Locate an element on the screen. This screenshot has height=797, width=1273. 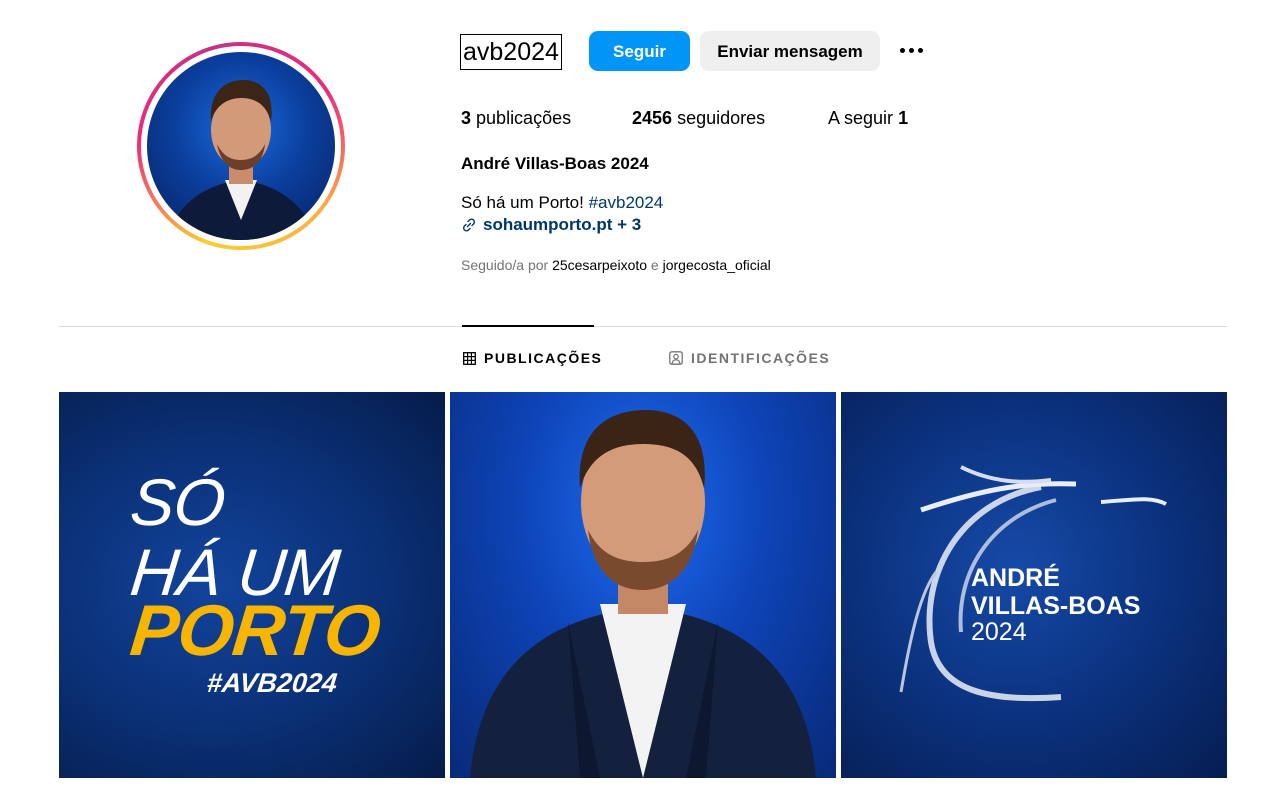
more-options-icon is located at coordinates (916, 50).